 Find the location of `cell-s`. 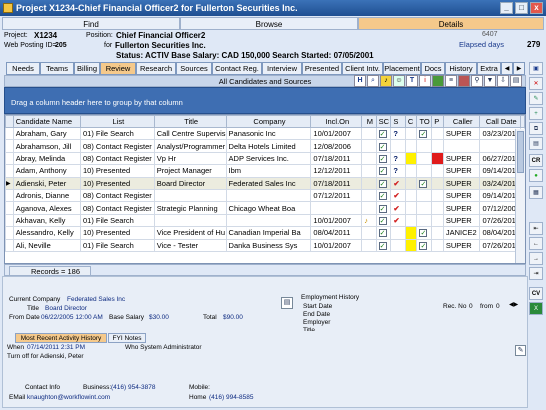

cell-s is located at coordinates (398, 245).